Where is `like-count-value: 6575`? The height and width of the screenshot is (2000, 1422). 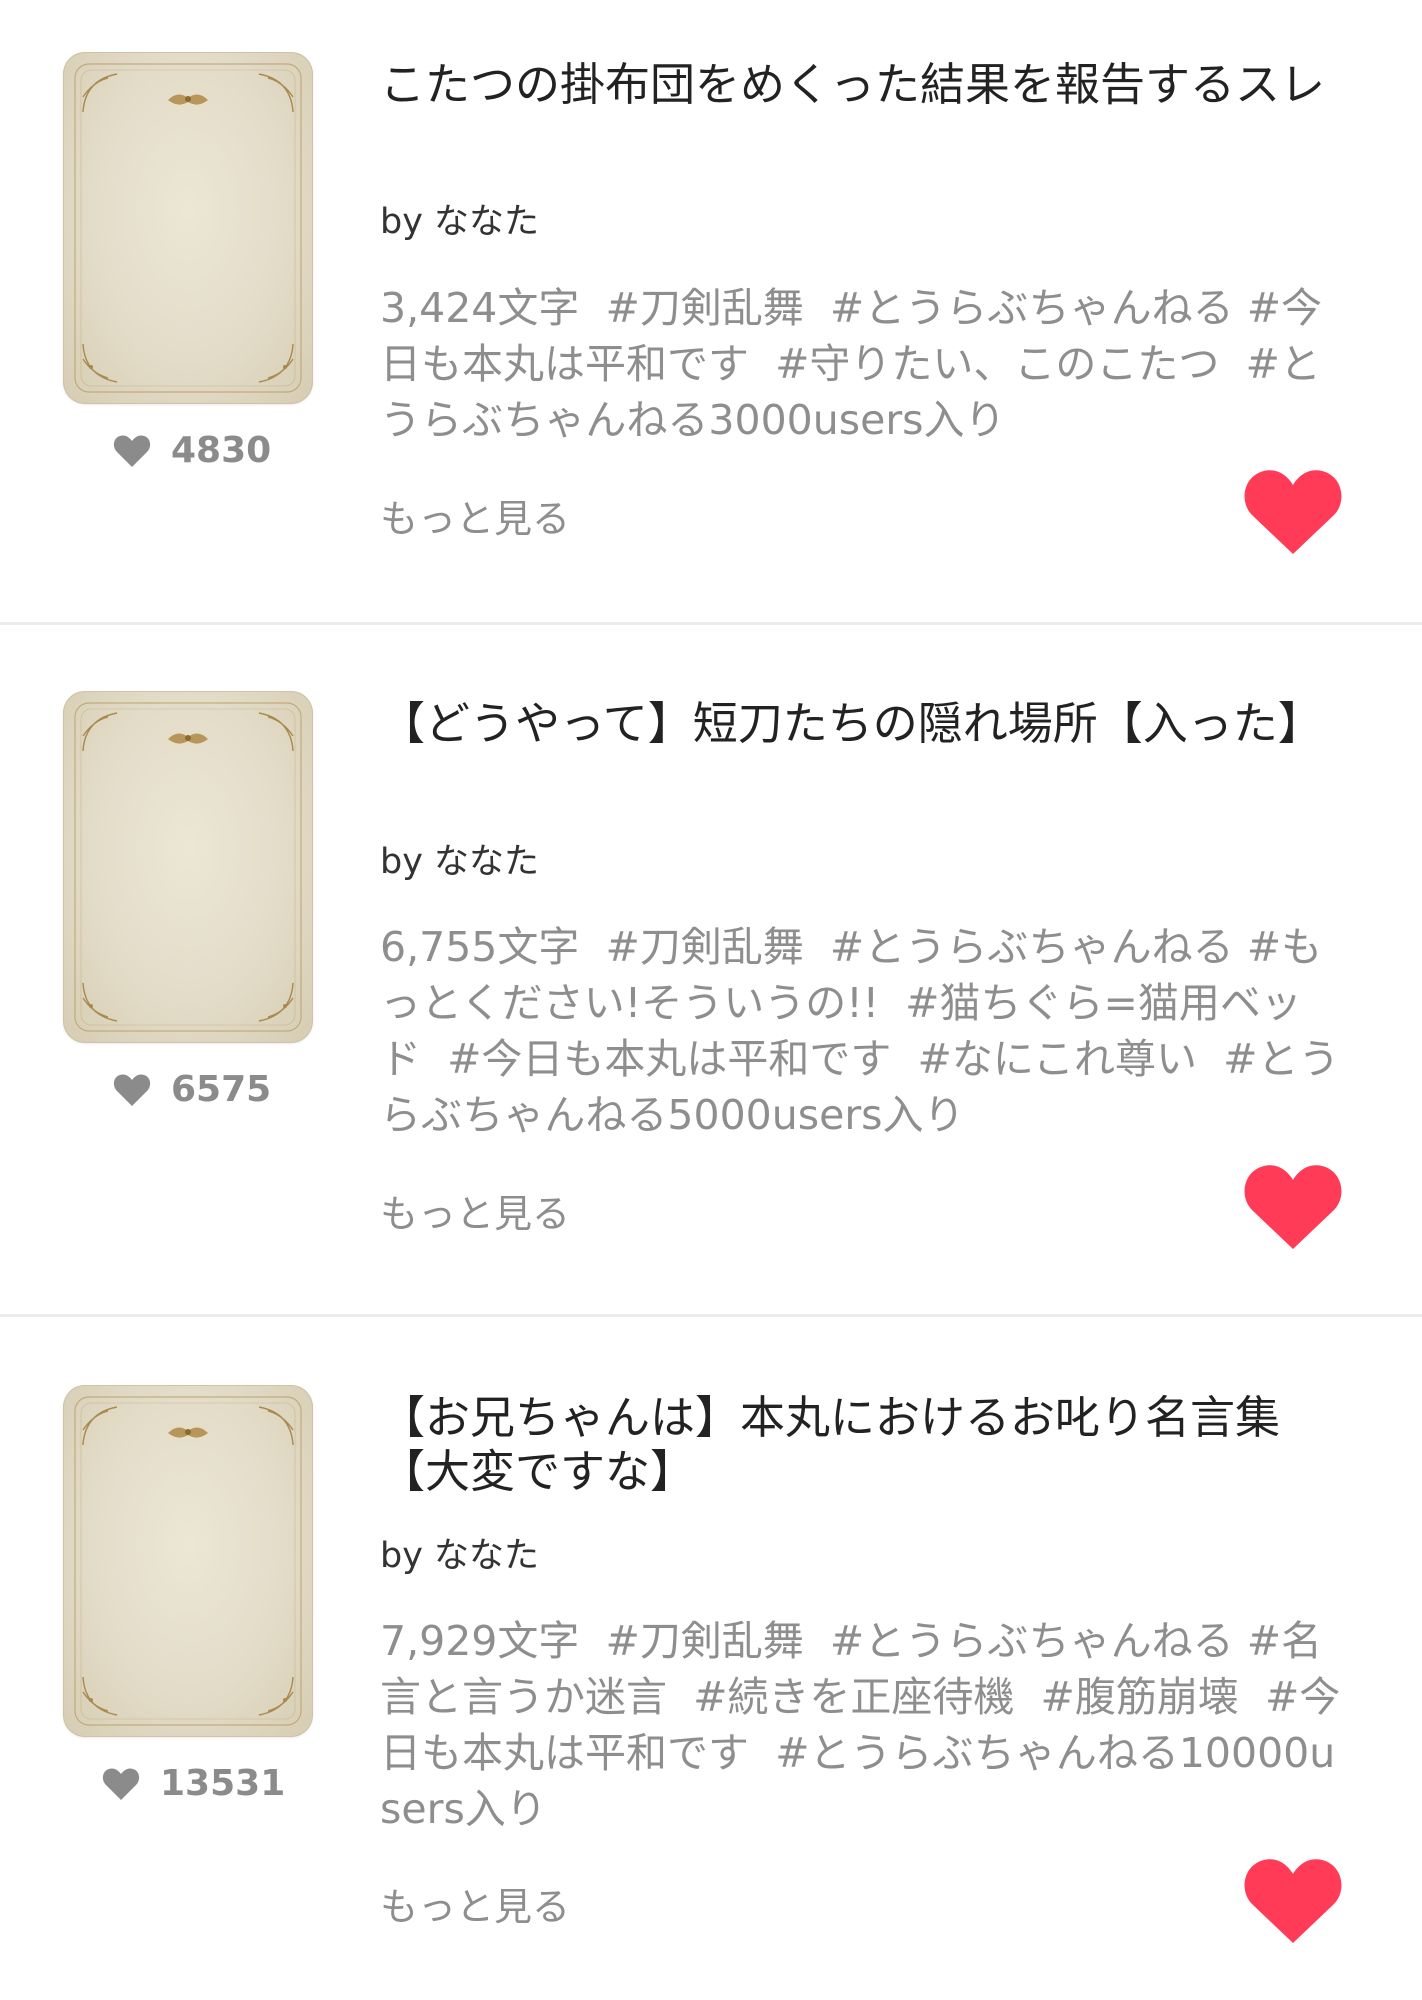 like-count-value: 6575 is located at coordinates (221, 1089).